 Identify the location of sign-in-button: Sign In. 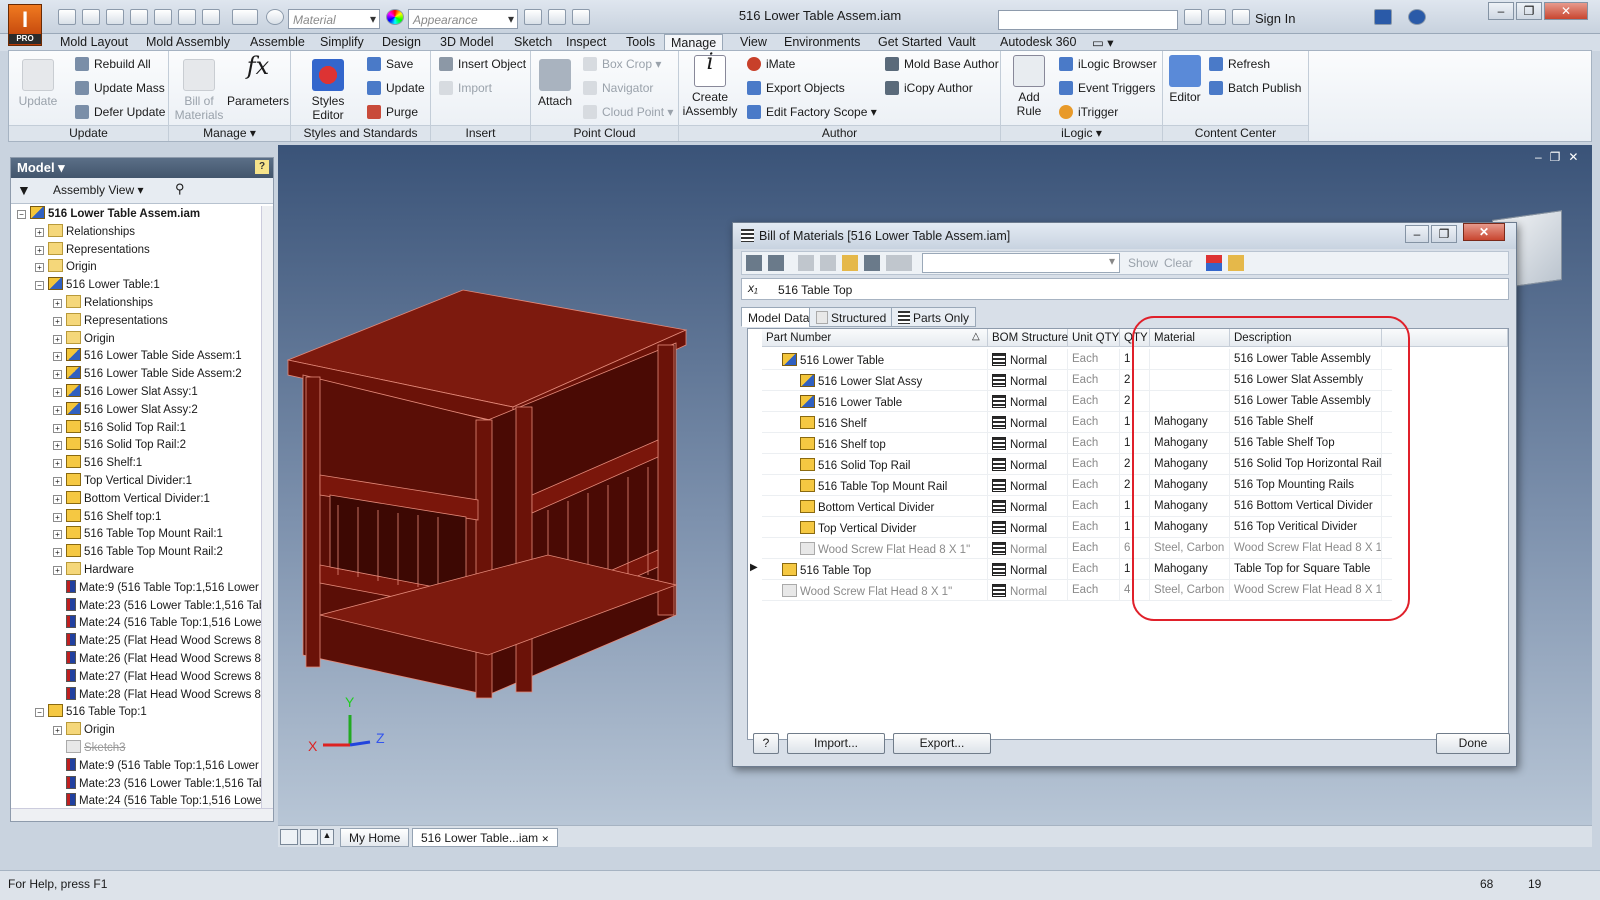
(1275, 18).